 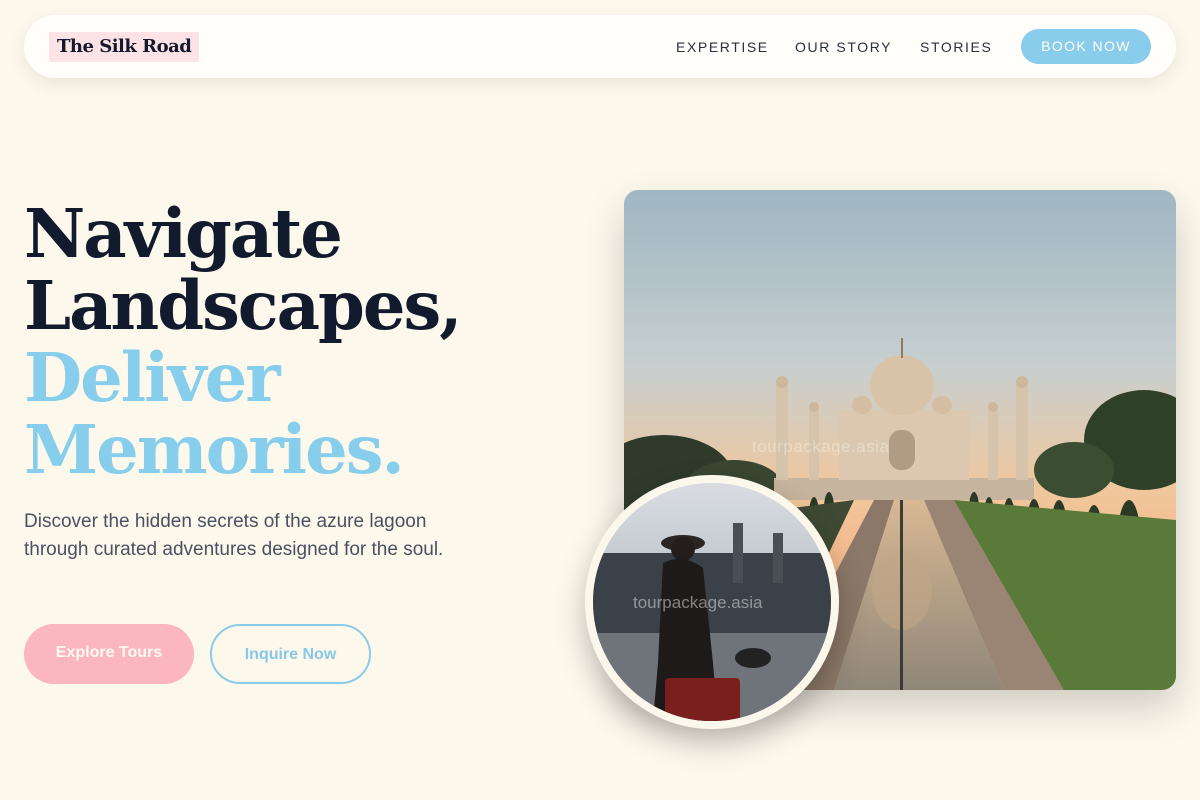 I want to click on traveler-photo: tourpackage.asia, so click(x=712, y=602).